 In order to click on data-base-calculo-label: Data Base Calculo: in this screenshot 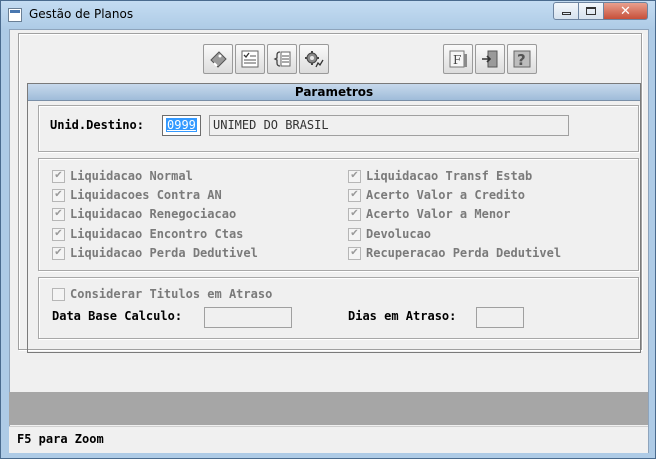, I will do `click(117, 316)`.